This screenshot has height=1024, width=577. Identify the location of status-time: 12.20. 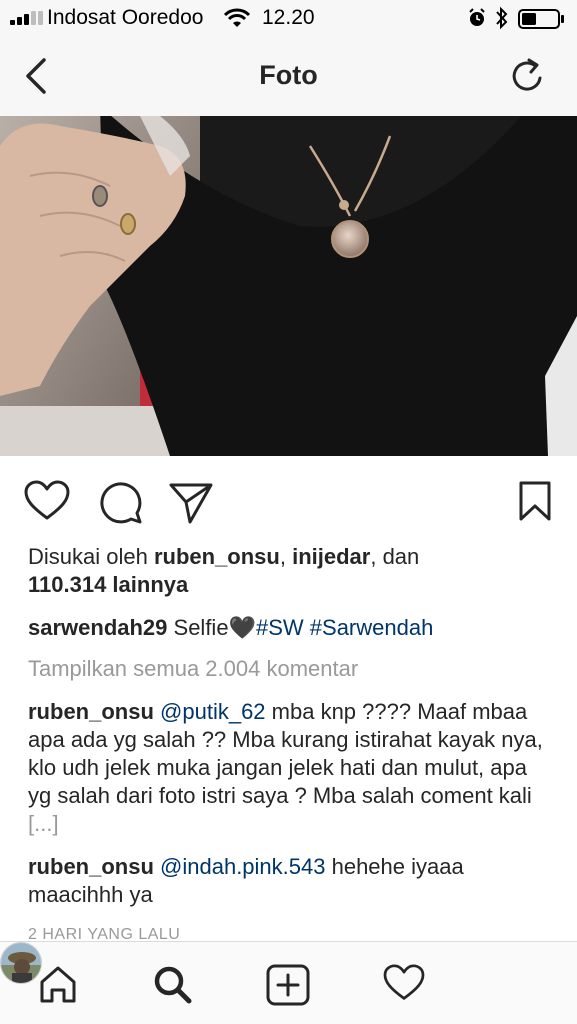
(288, 17).